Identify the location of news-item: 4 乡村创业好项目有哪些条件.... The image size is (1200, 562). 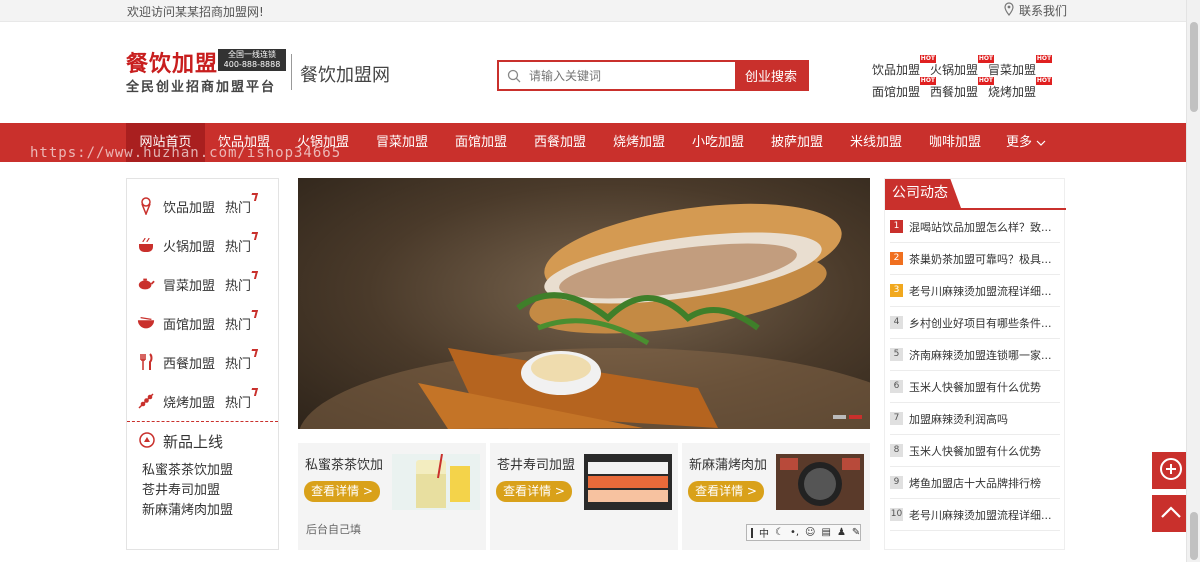
(975, 323).